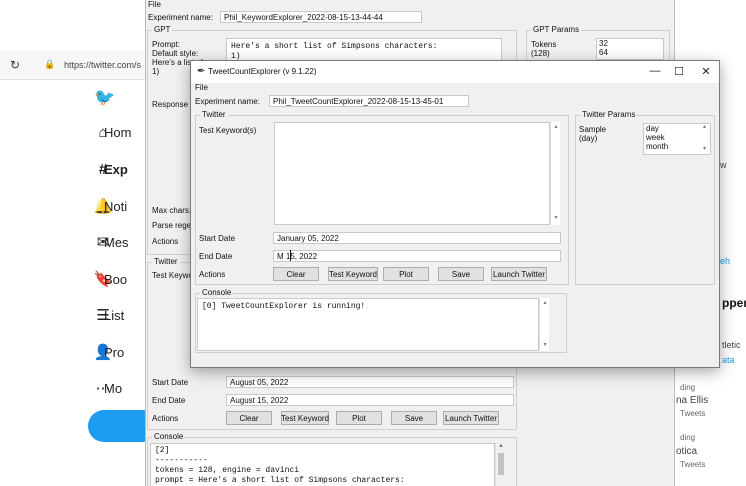 This screenshot has width=746, height=486. What do you see at coordinates (353, 274) in the screenshot?
I see `test-keyword-button: Test Keyword` at bounding box center [353, 274].